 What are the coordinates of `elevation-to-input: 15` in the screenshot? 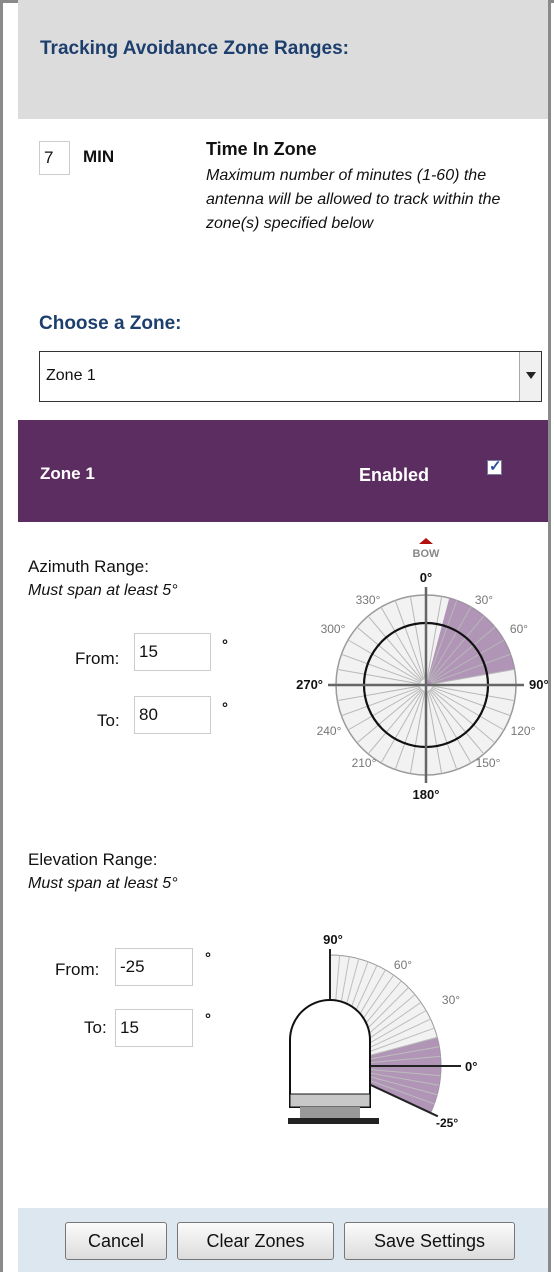 It's located at (154, 1028).